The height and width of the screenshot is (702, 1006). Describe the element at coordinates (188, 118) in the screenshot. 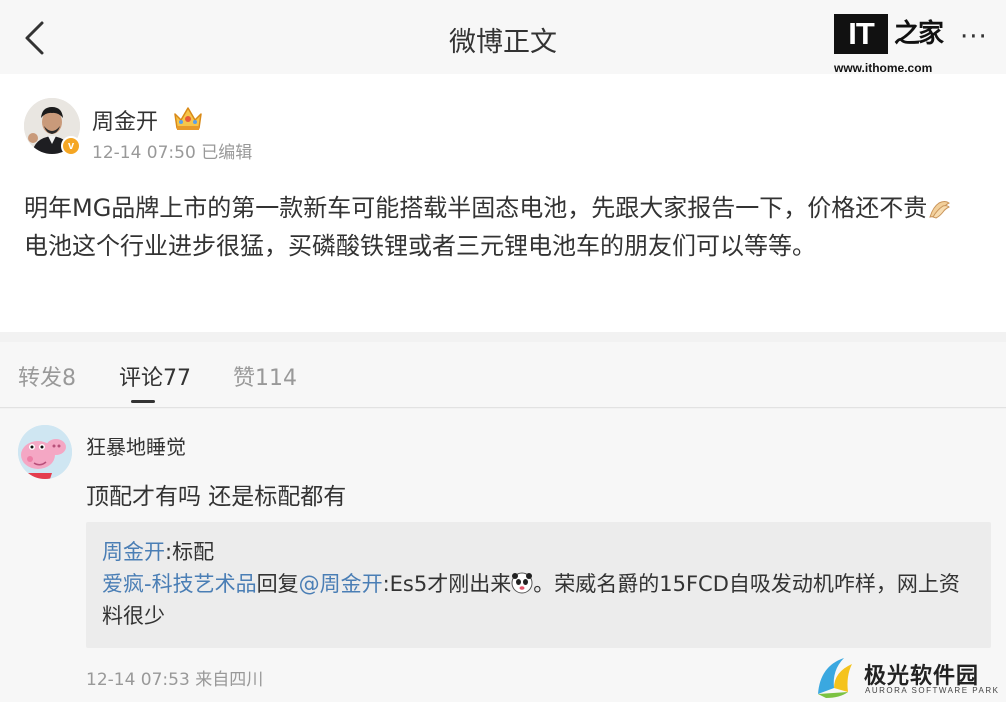

I see `crown-badge-icon` at that location.